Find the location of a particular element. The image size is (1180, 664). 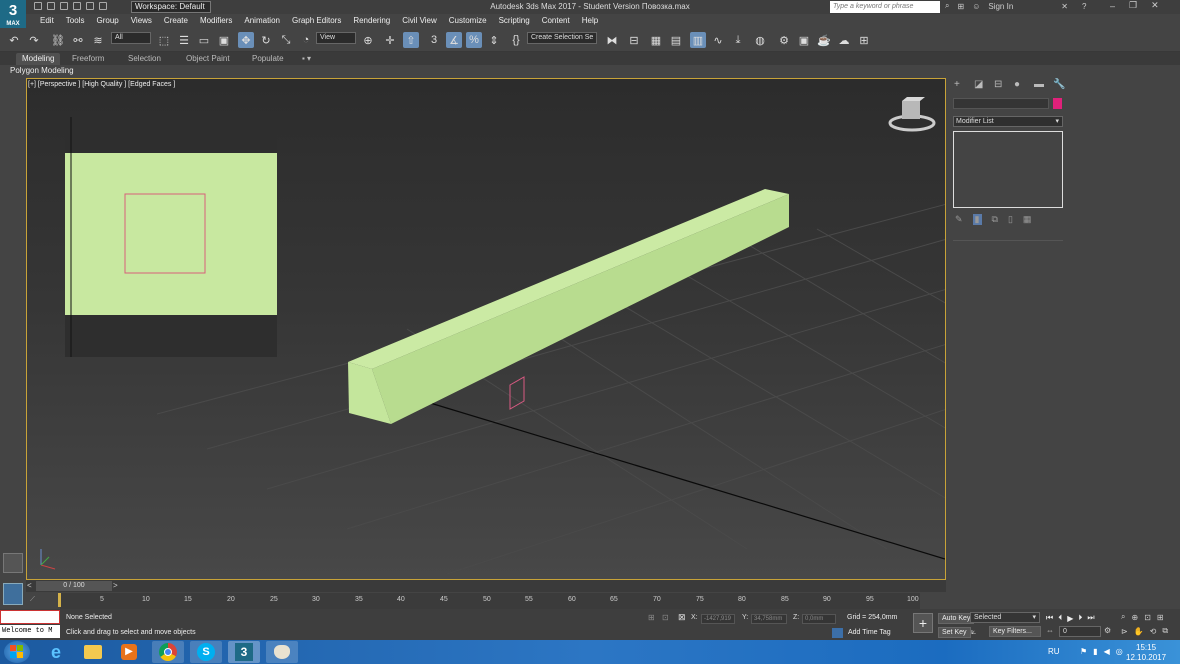

skype-icon: S is located at coordinates (206, 652).